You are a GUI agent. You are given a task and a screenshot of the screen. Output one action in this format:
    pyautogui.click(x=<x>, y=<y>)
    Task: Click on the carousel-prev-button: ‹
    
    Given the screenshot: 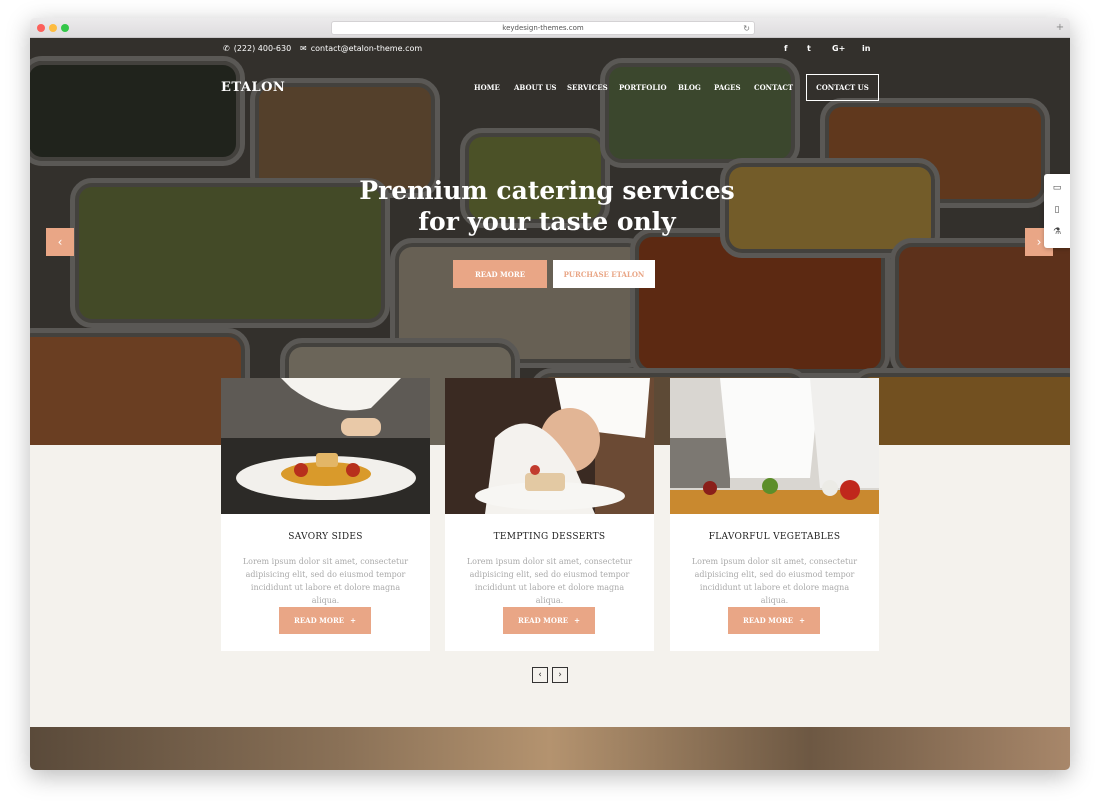 What is the action you would take?
    pyautogui.click(x=540, y=675)
    